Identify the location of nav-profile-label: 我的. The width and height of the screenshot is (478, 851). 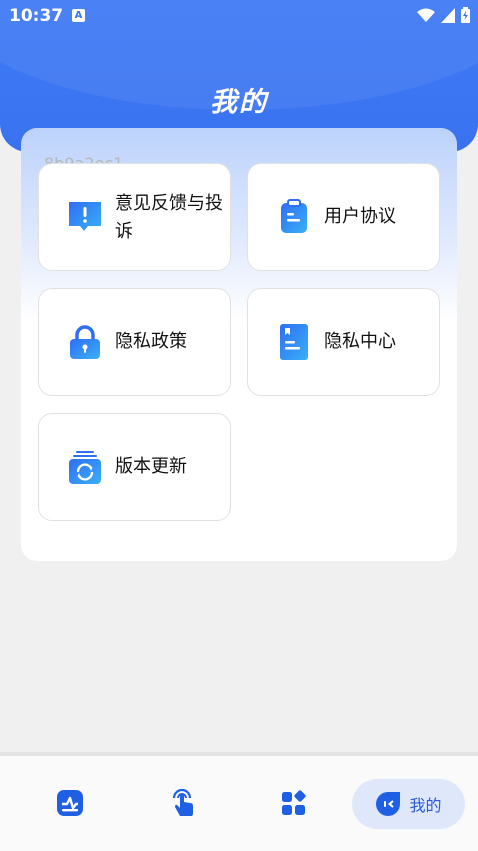
(425, 805).